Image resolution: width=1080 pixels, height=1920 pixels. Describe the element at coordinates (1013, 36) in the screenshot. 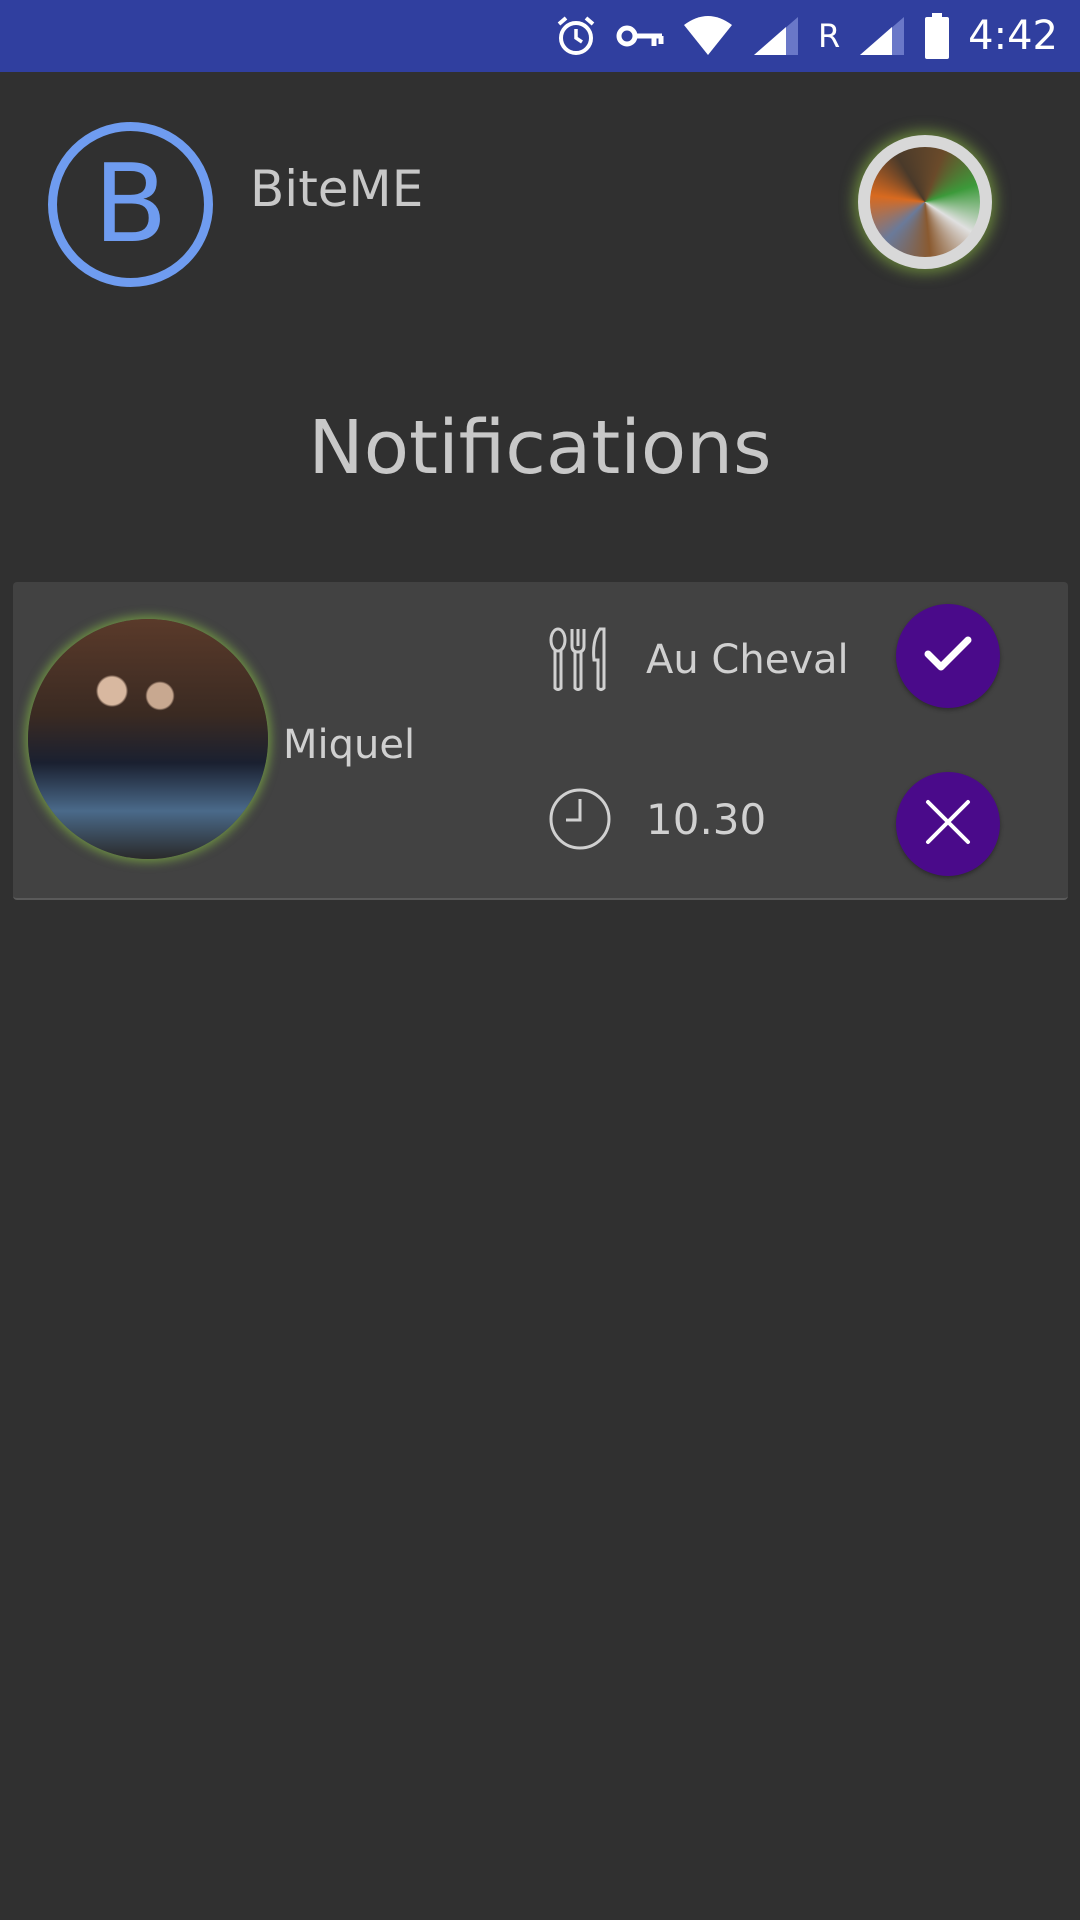

I see `status-time: 4:42` at that location.